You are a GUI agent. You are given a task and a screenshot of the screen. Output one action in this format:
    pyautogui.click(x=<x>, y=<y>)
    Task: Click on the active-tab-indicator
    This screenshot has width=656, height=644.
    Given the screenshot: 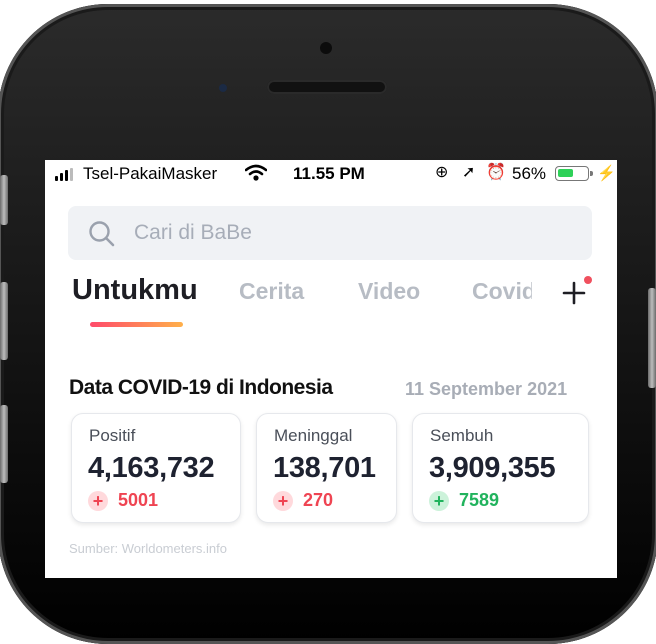 What is the action you would take?
    pyautogui.click(x=136, y=324)
    